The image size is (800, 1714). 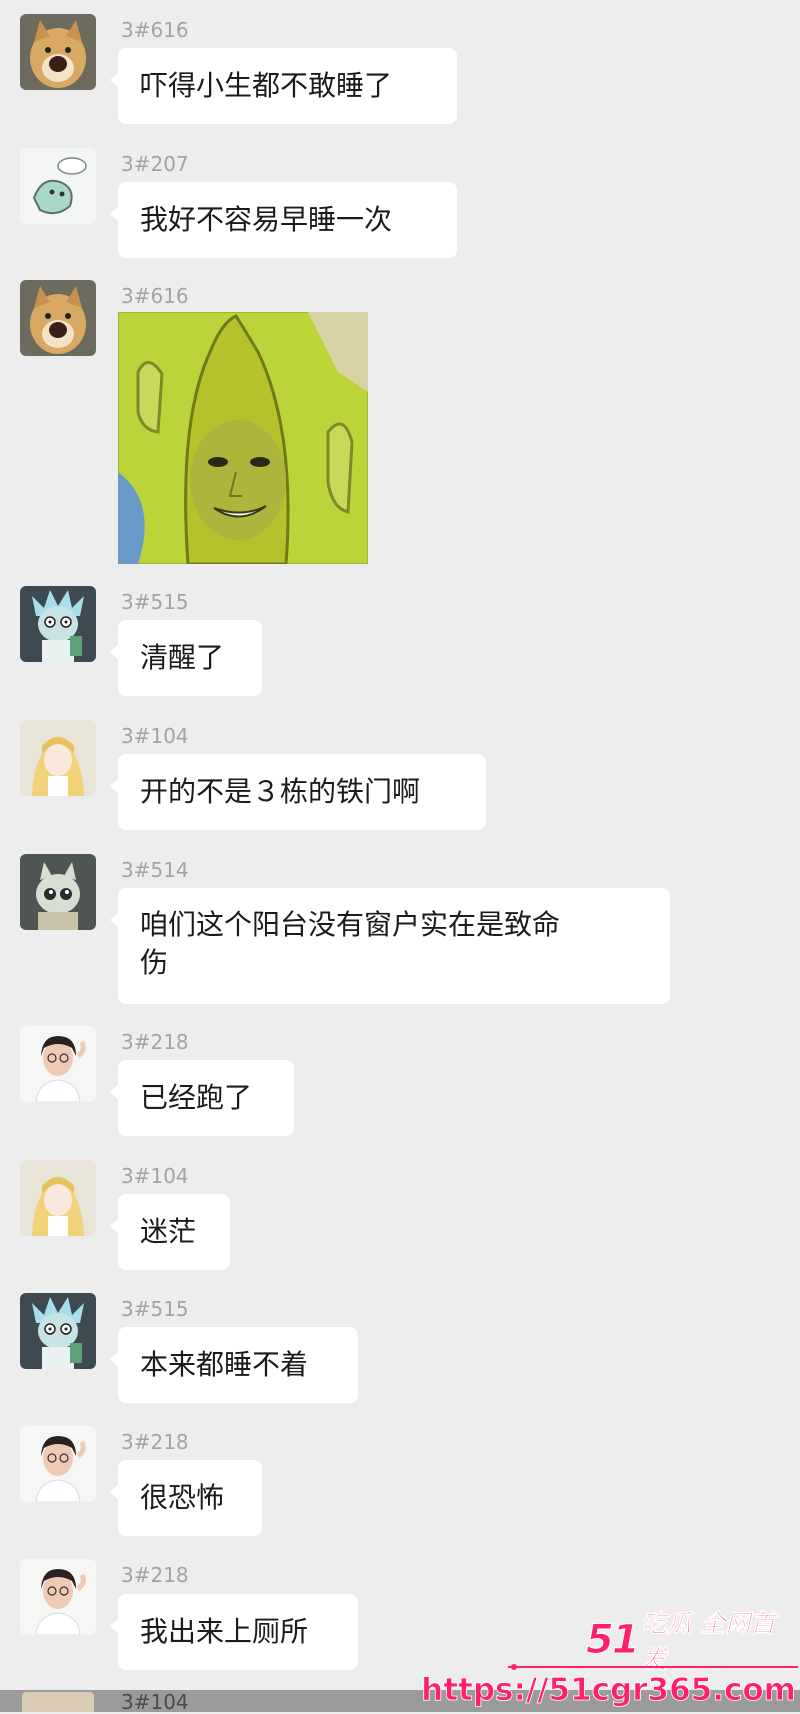 What do you see at coordinates (692, 1642) in the screenshot?
I see `watermark-brand: 51 吃瓜 全网首发` at bounding box center [692, 1642].